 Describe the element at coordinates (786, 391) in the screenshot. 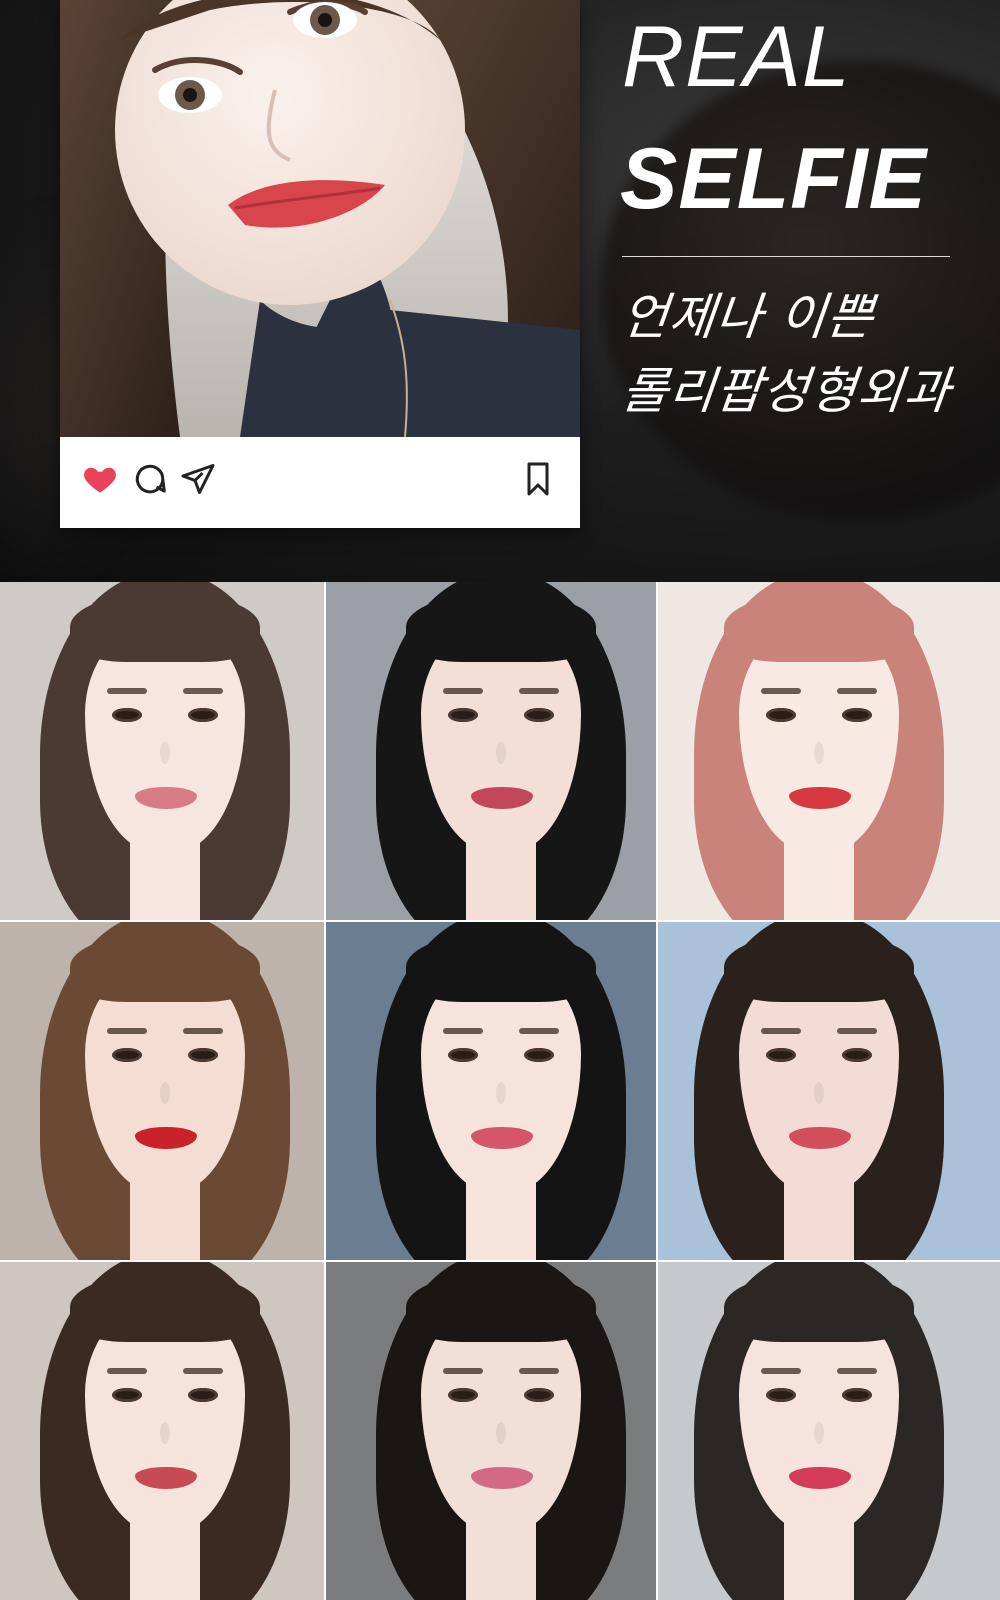

I see `hero-subtitle-line2: 롤리팝성형외과` at that location.